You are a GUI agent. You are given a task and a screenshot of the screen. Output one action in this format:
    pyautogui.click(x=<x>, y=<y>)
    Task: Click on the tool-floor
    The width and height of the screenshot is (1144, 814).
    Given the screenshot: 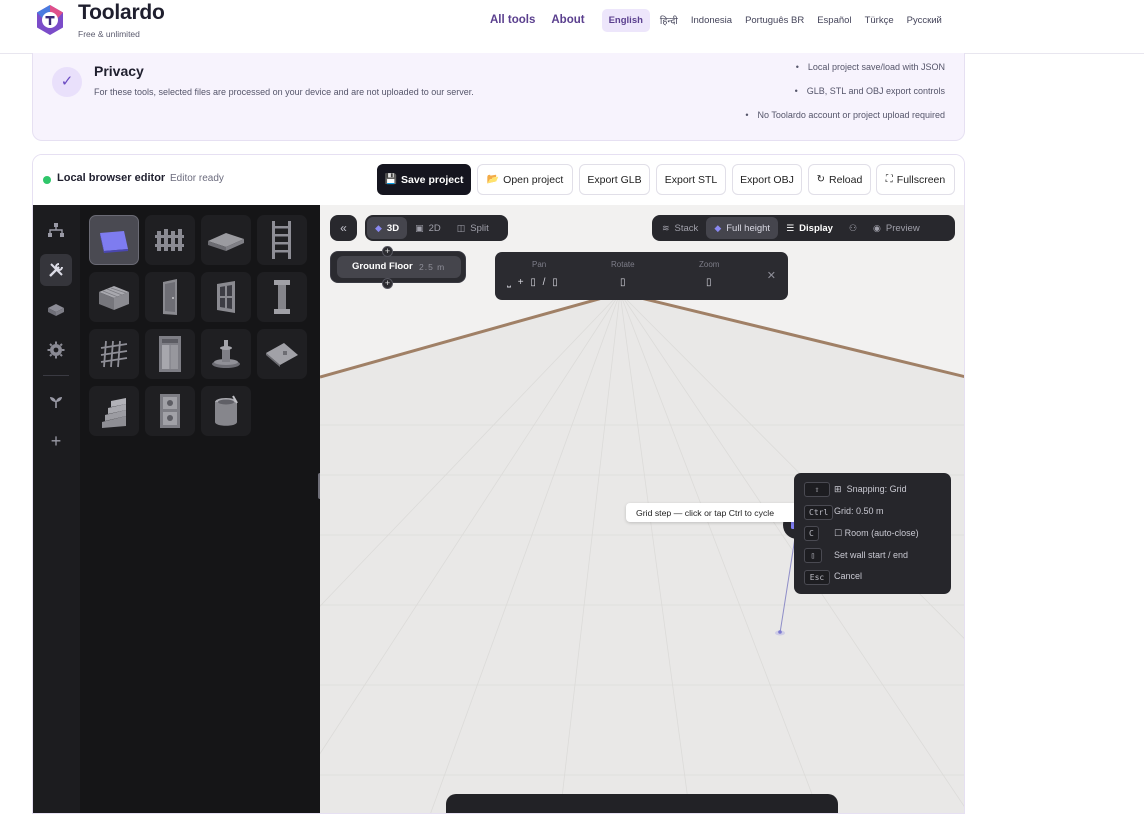 What is the action you would take?
    pyautogui.click(x=114, y=240)
    